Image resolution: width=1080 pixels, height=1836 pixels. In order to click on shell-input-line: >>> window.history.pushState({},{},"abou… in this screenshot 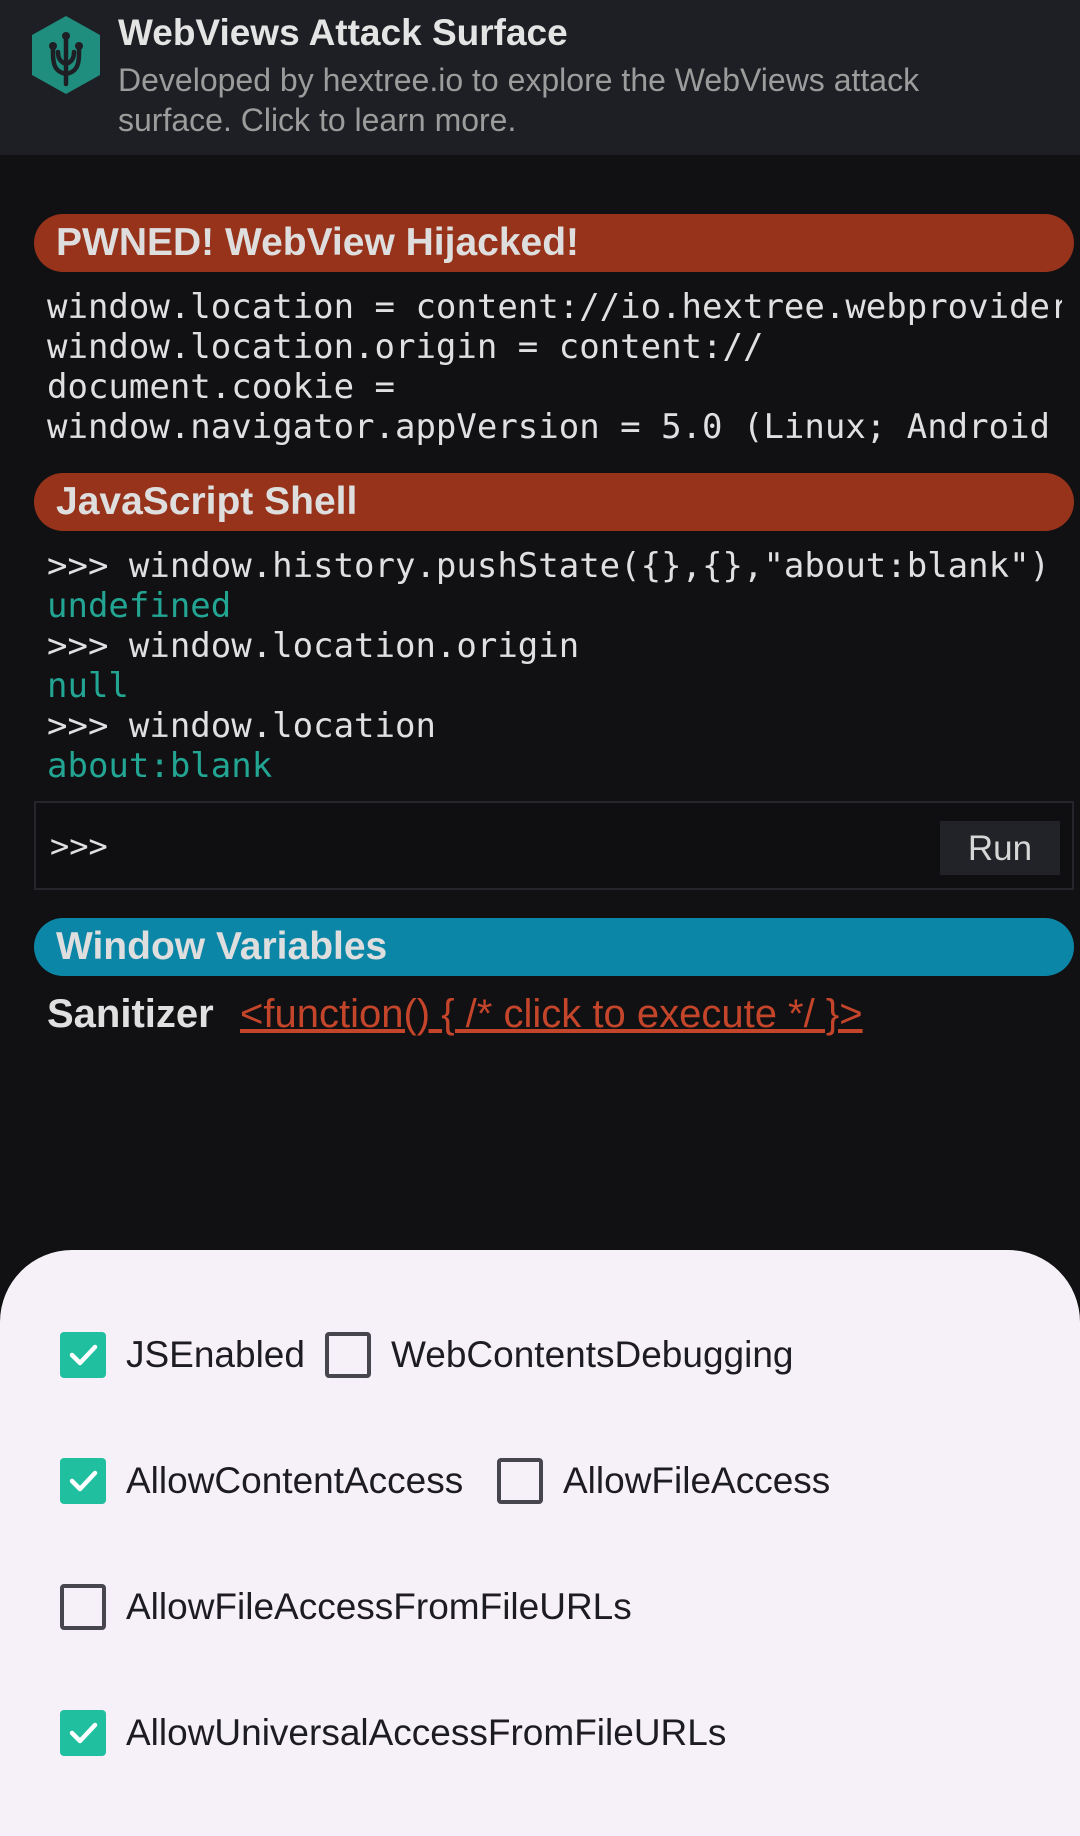, I will do `click(549, 566)`.